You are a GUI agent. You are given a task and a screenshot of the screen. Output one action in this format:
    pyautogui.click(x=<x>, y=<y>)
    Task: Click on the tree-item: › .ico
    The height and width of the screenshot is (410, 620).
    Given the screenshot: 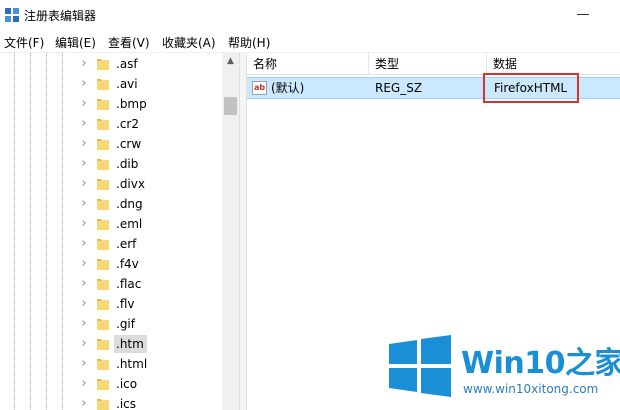 What is the action you would take?
    pyautogui.click(x=111, y=384)
    